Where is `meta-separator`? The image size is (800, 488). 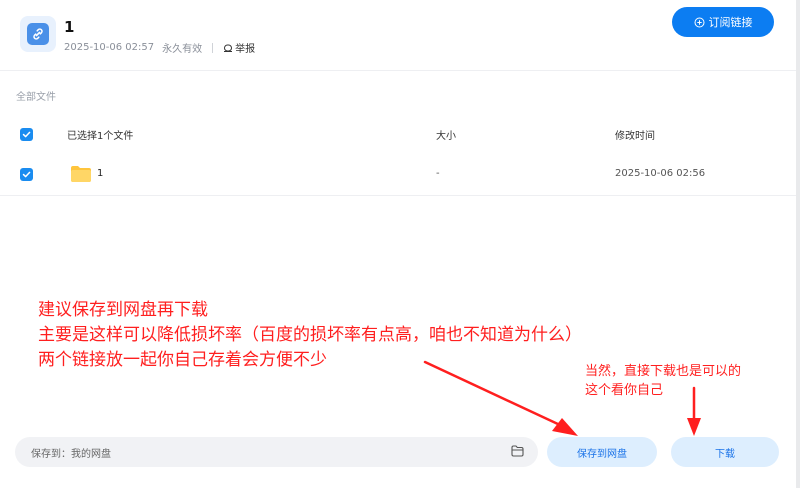 meta-separator is located at coordinates (213, 47).